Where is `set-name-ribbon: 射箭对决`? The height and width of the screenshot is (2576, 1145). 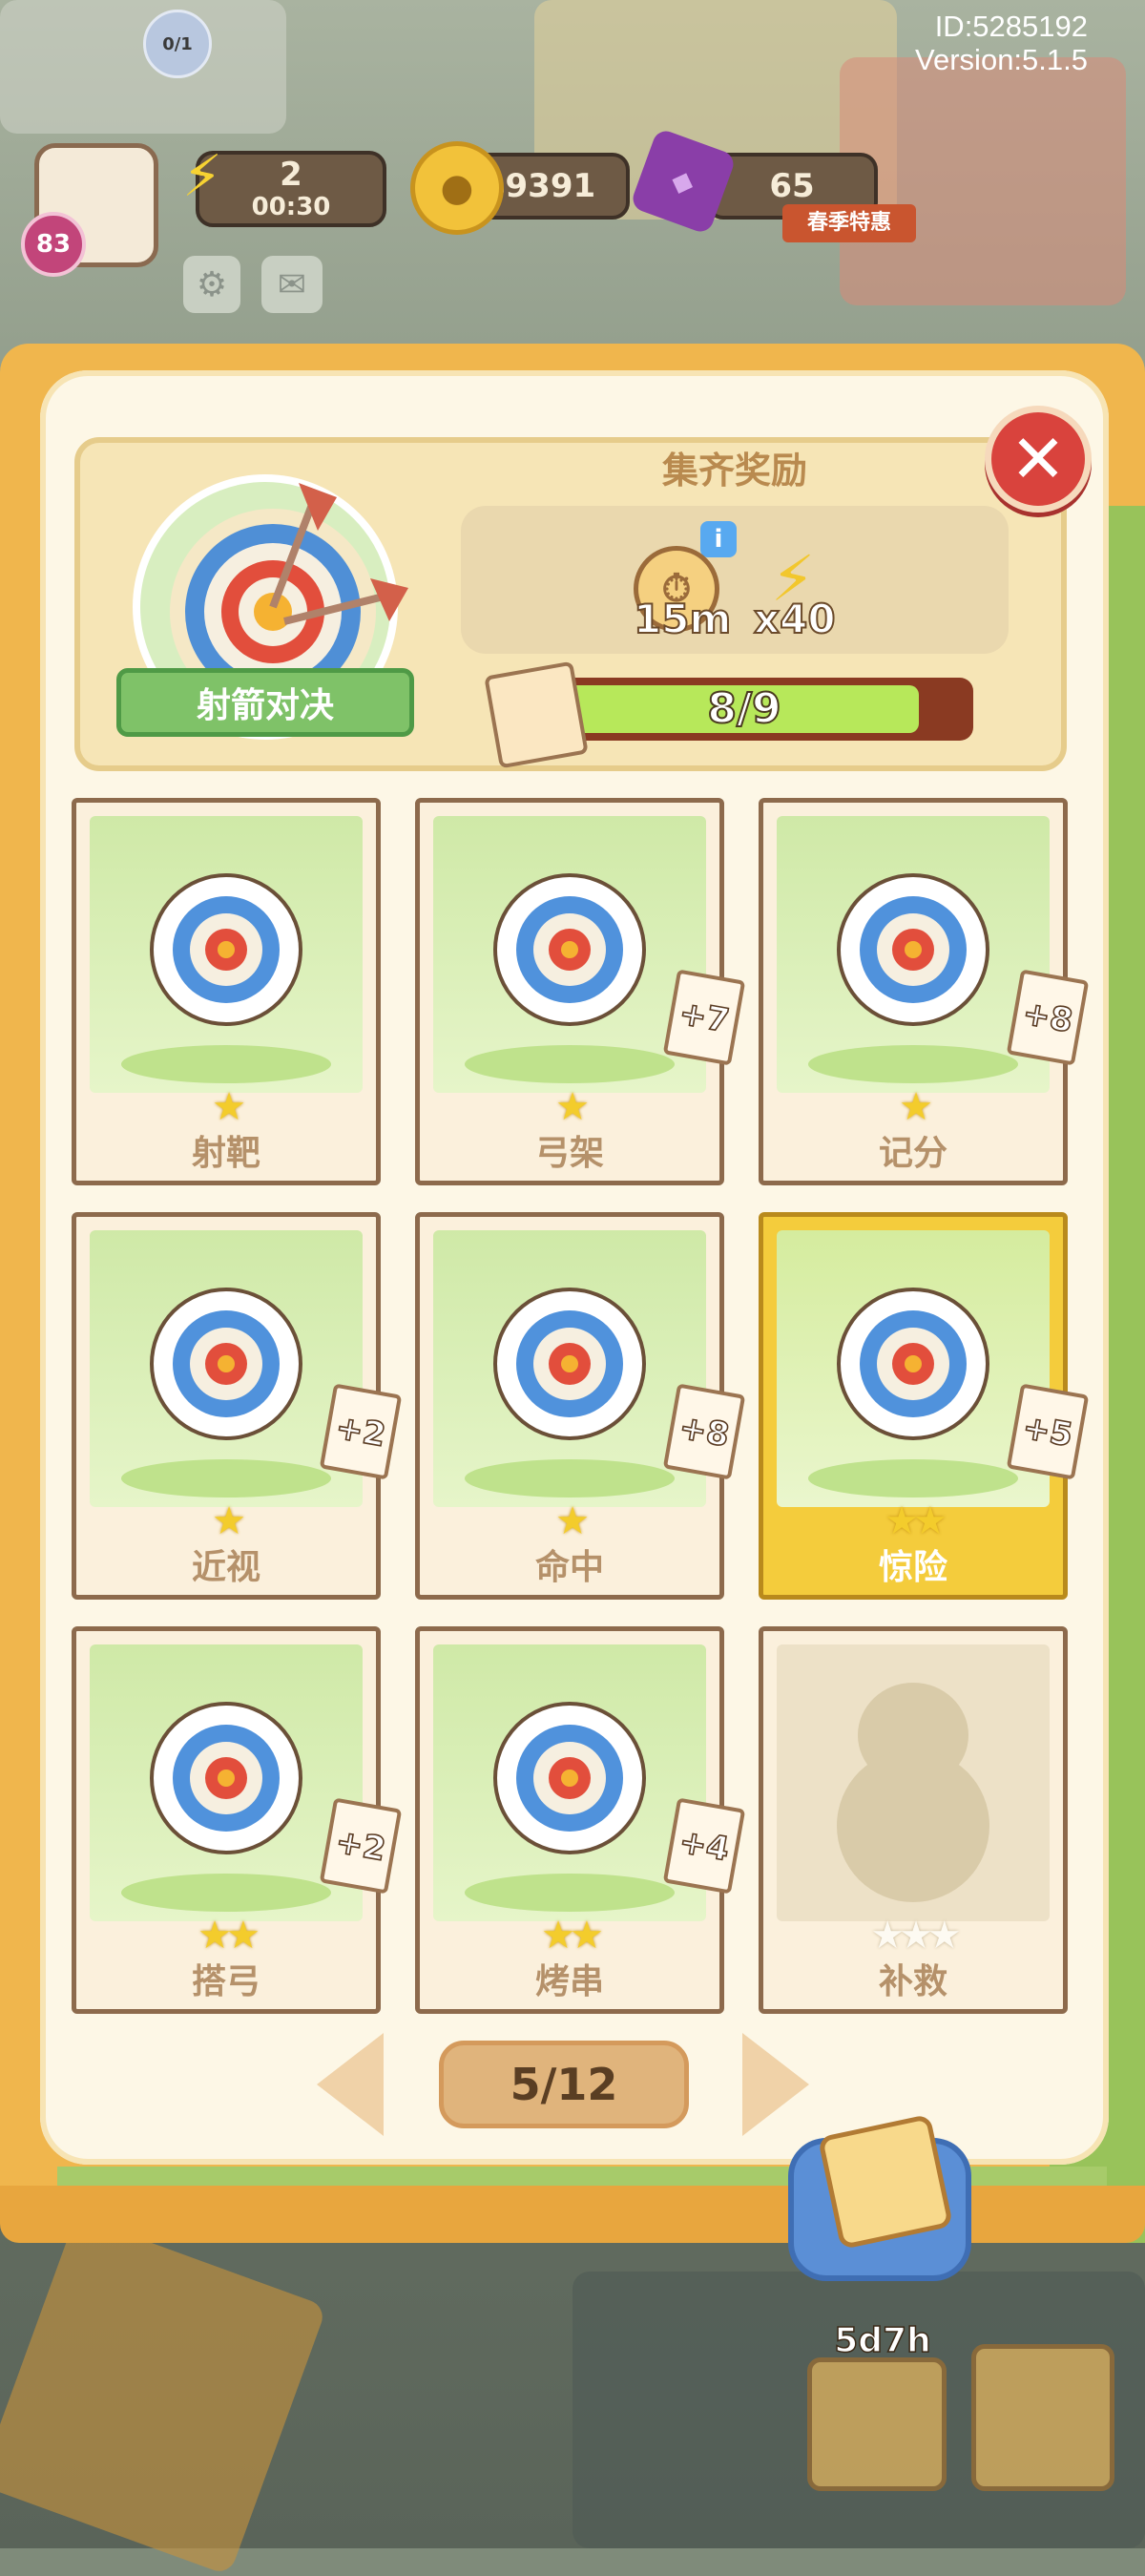 set-name-ribbon: 射箭对决 is located at coordinates (265, 702).